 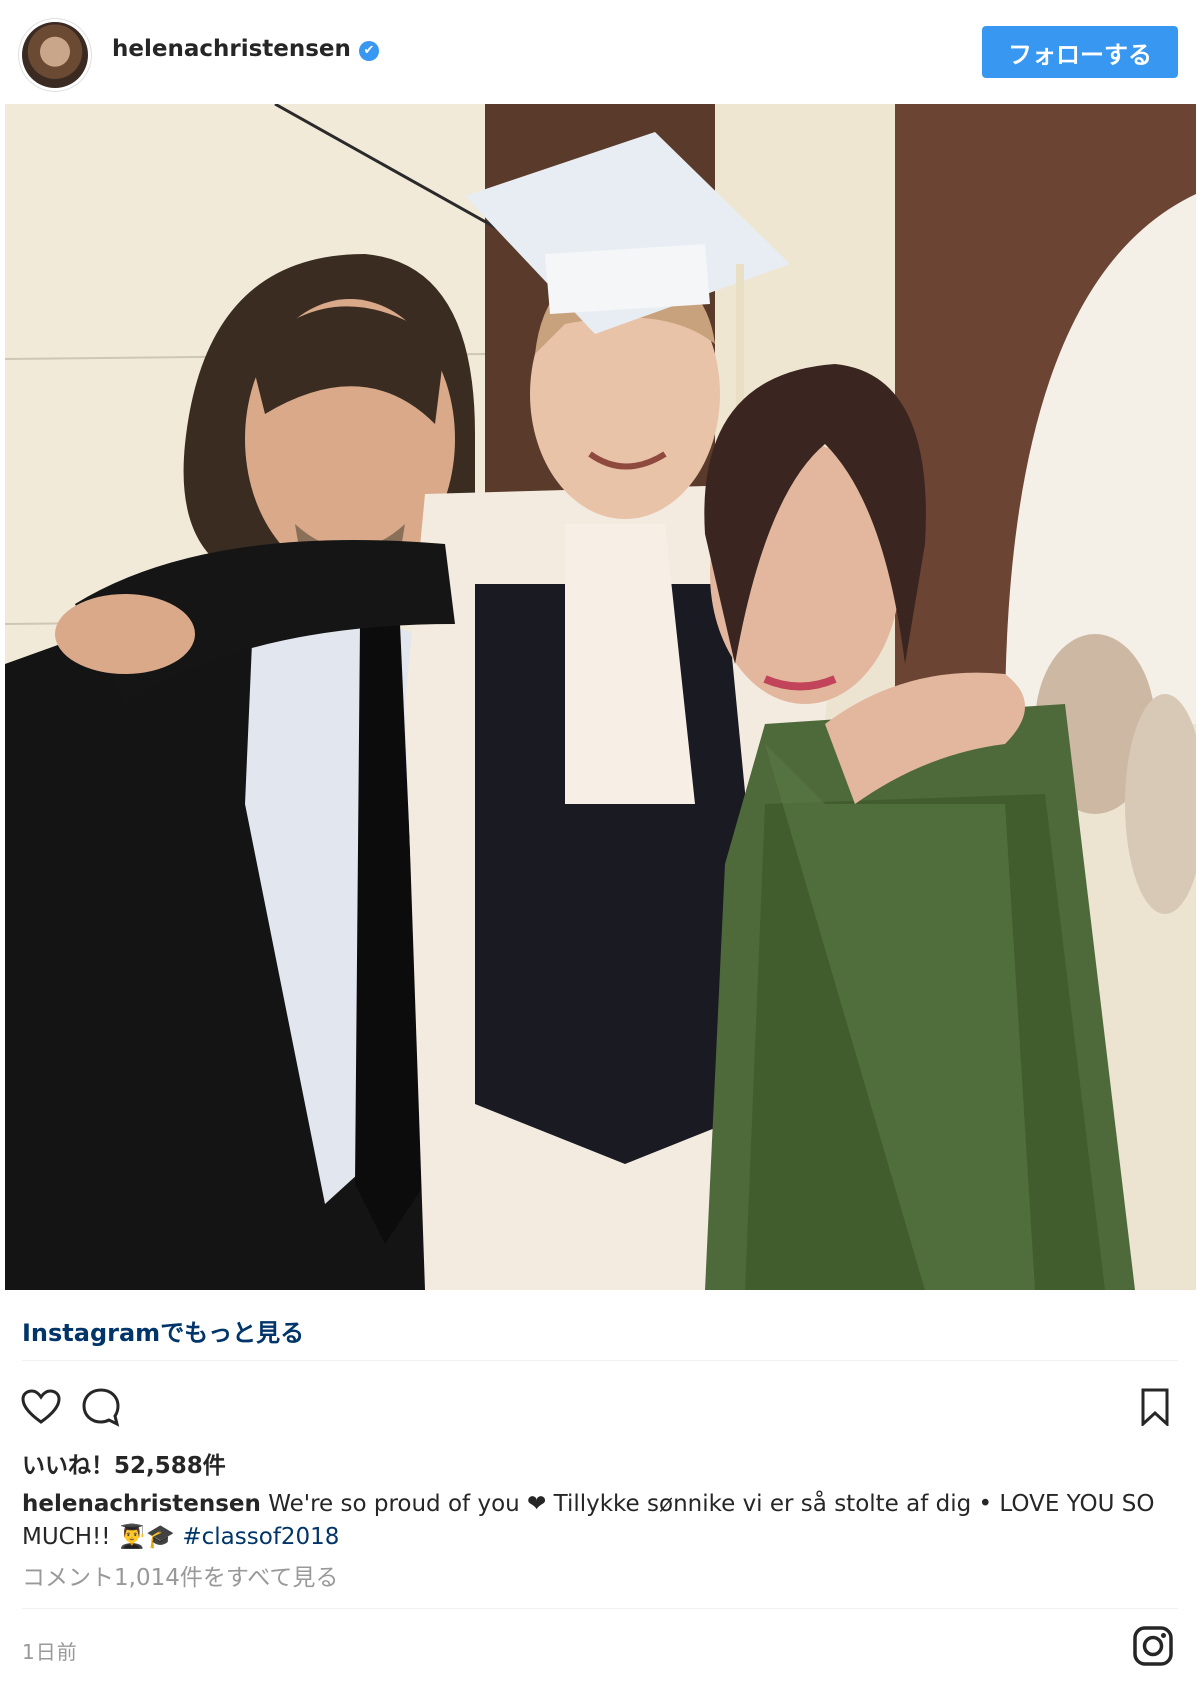 I want to click on avatar, so click(x=55, y=55).